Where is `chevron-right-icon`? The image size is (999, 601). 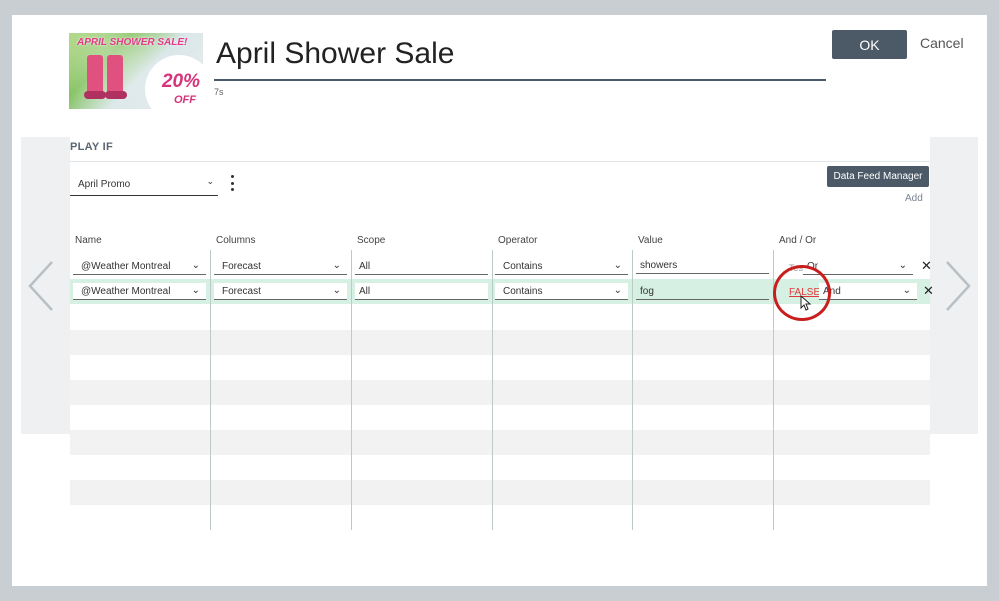 chevron-right-icon is located at coordinates (958, 285).